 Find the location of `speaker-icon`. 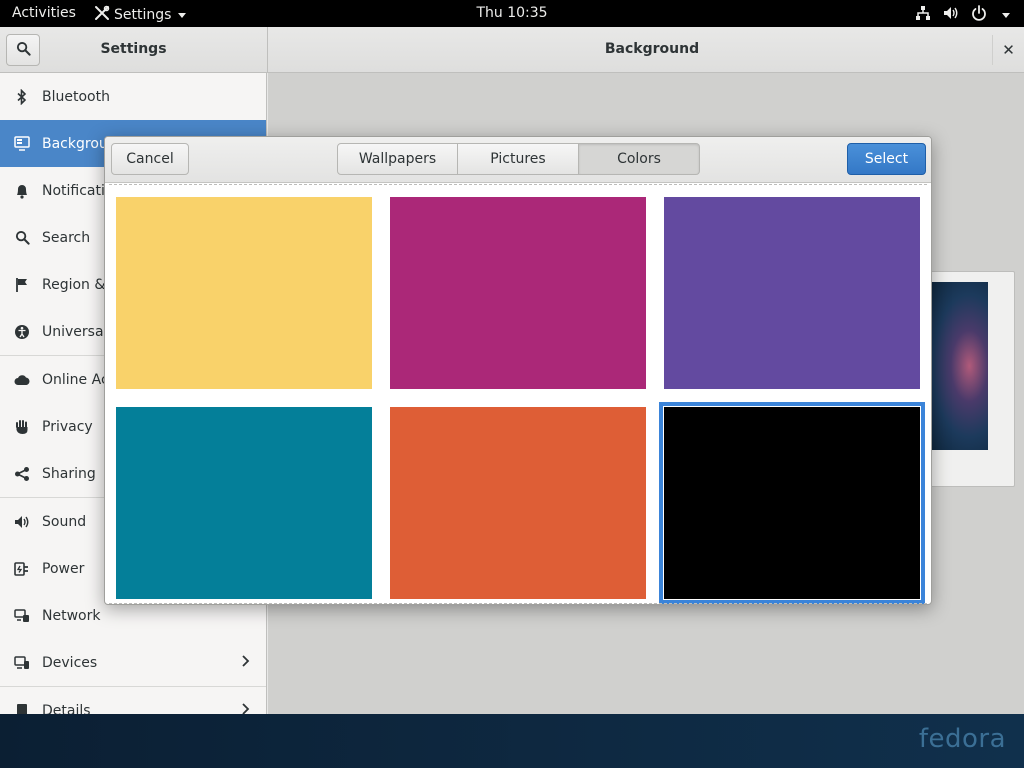

speaker-icon is located at coordinates (22, 522).